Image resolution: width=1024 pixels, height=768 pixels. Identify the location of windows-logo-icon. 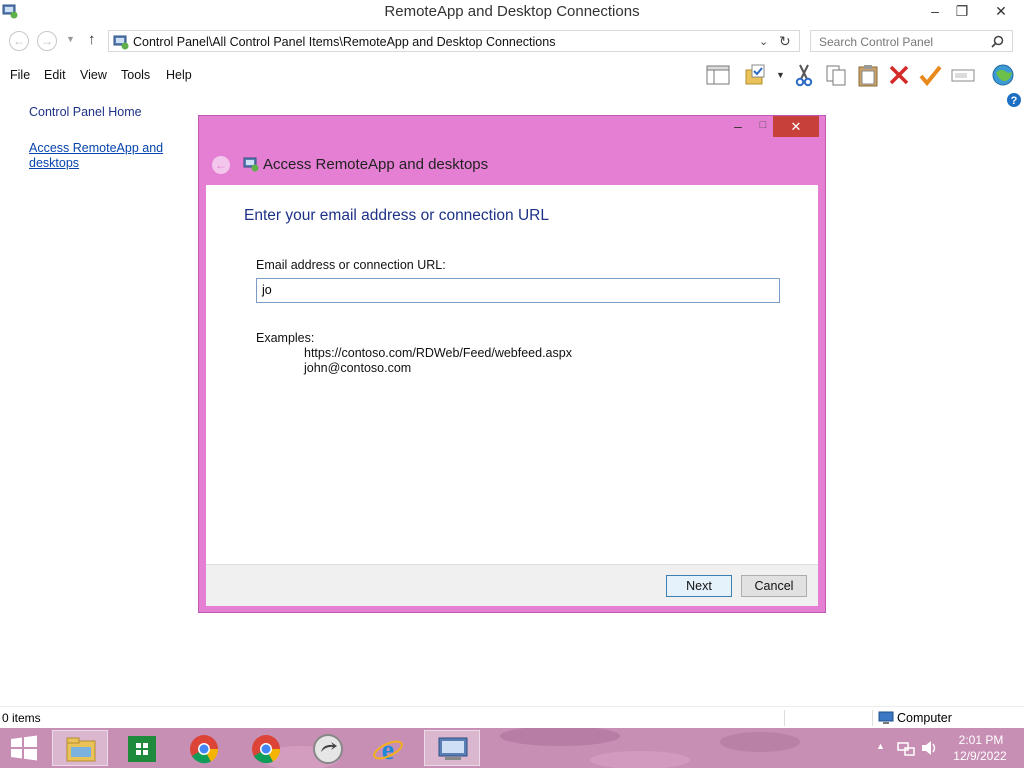
(24, 748).